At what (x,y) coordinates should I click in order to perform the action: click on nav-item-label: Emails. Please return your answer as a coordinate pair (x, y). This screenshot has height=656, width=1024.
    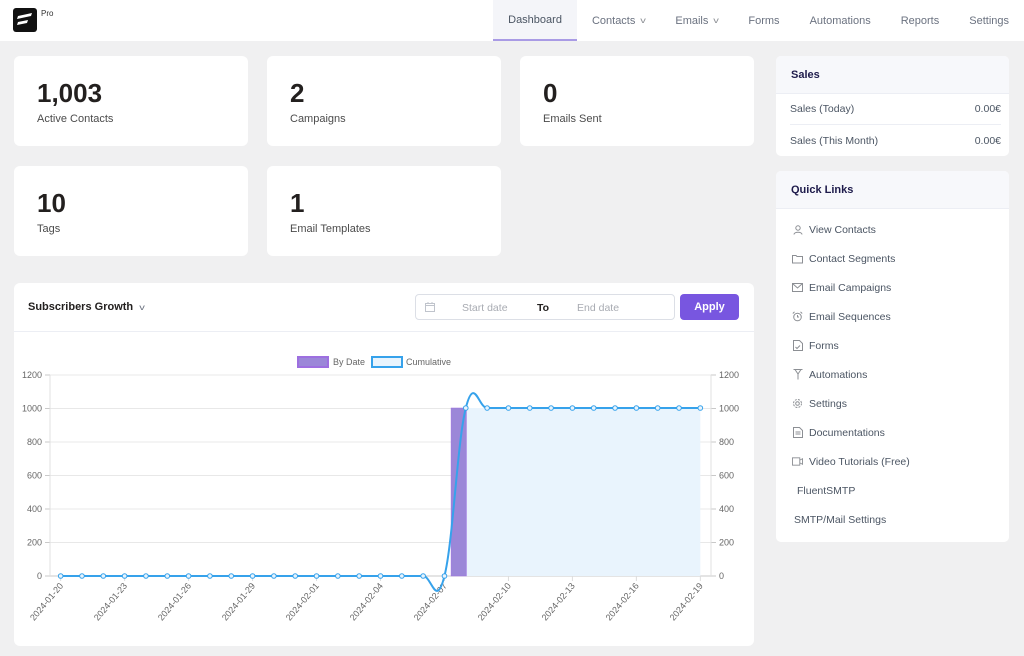
    Looking at the image, I should click on (692, 20).